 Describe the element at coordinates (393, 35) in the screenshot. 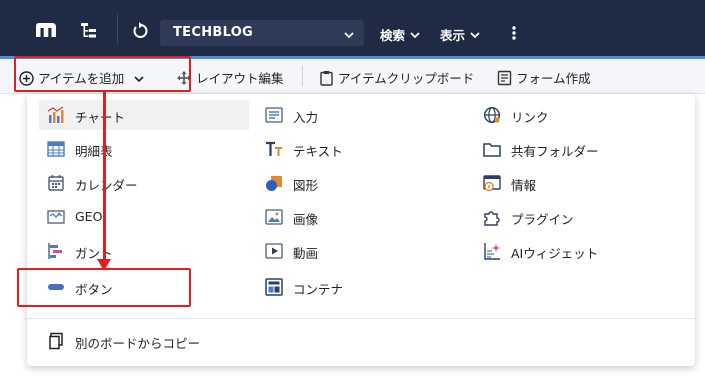

I see `search-menu-label: 検索` at that location.